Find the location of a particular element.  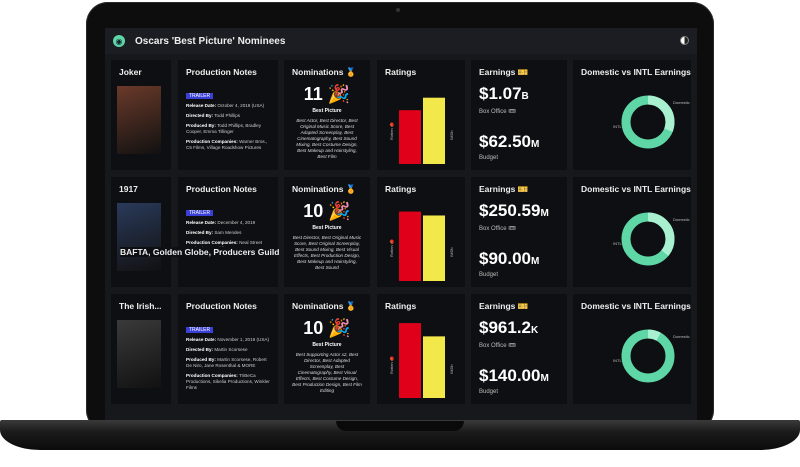

notes-director-value: Sam Mendes is located at coordinates (228, 232).